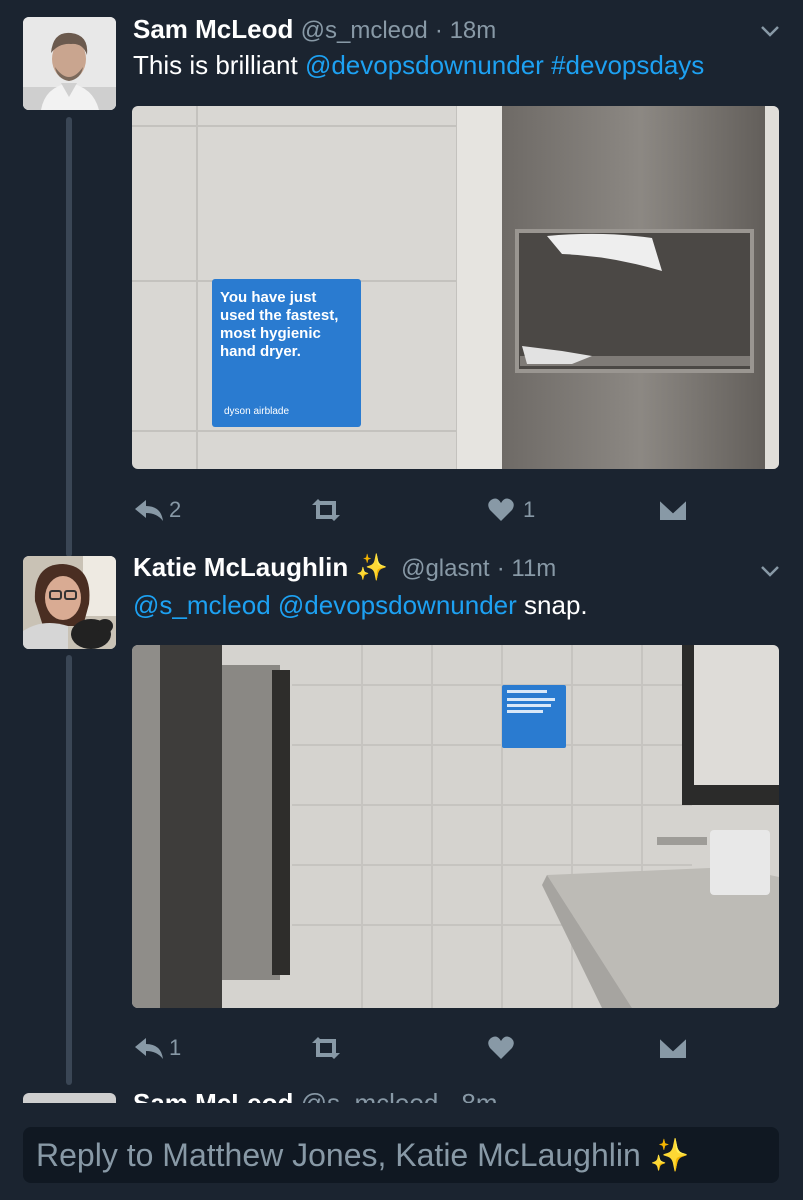  Describe the element at coordinates (552, 605) in the screenshot. I see `tweet-text-plain: snap.` at that location.